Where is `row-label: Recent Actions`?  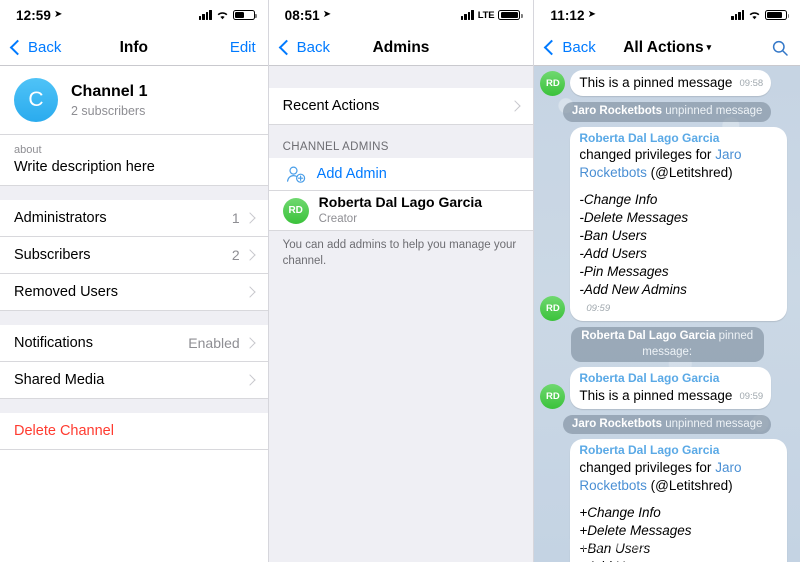 row-label: Recent Actions is located at coordinates (331, 106).